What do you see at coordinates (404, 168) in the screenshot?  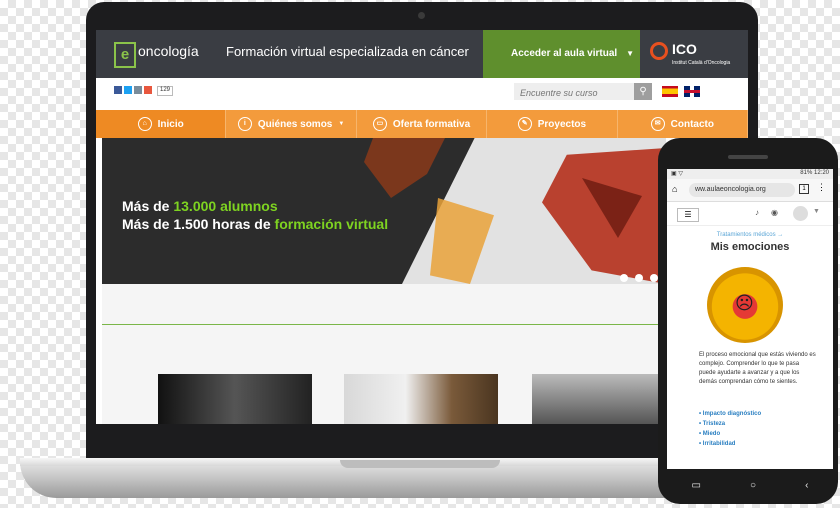 I see `world-map-shape` at bounding box center [404, 168].